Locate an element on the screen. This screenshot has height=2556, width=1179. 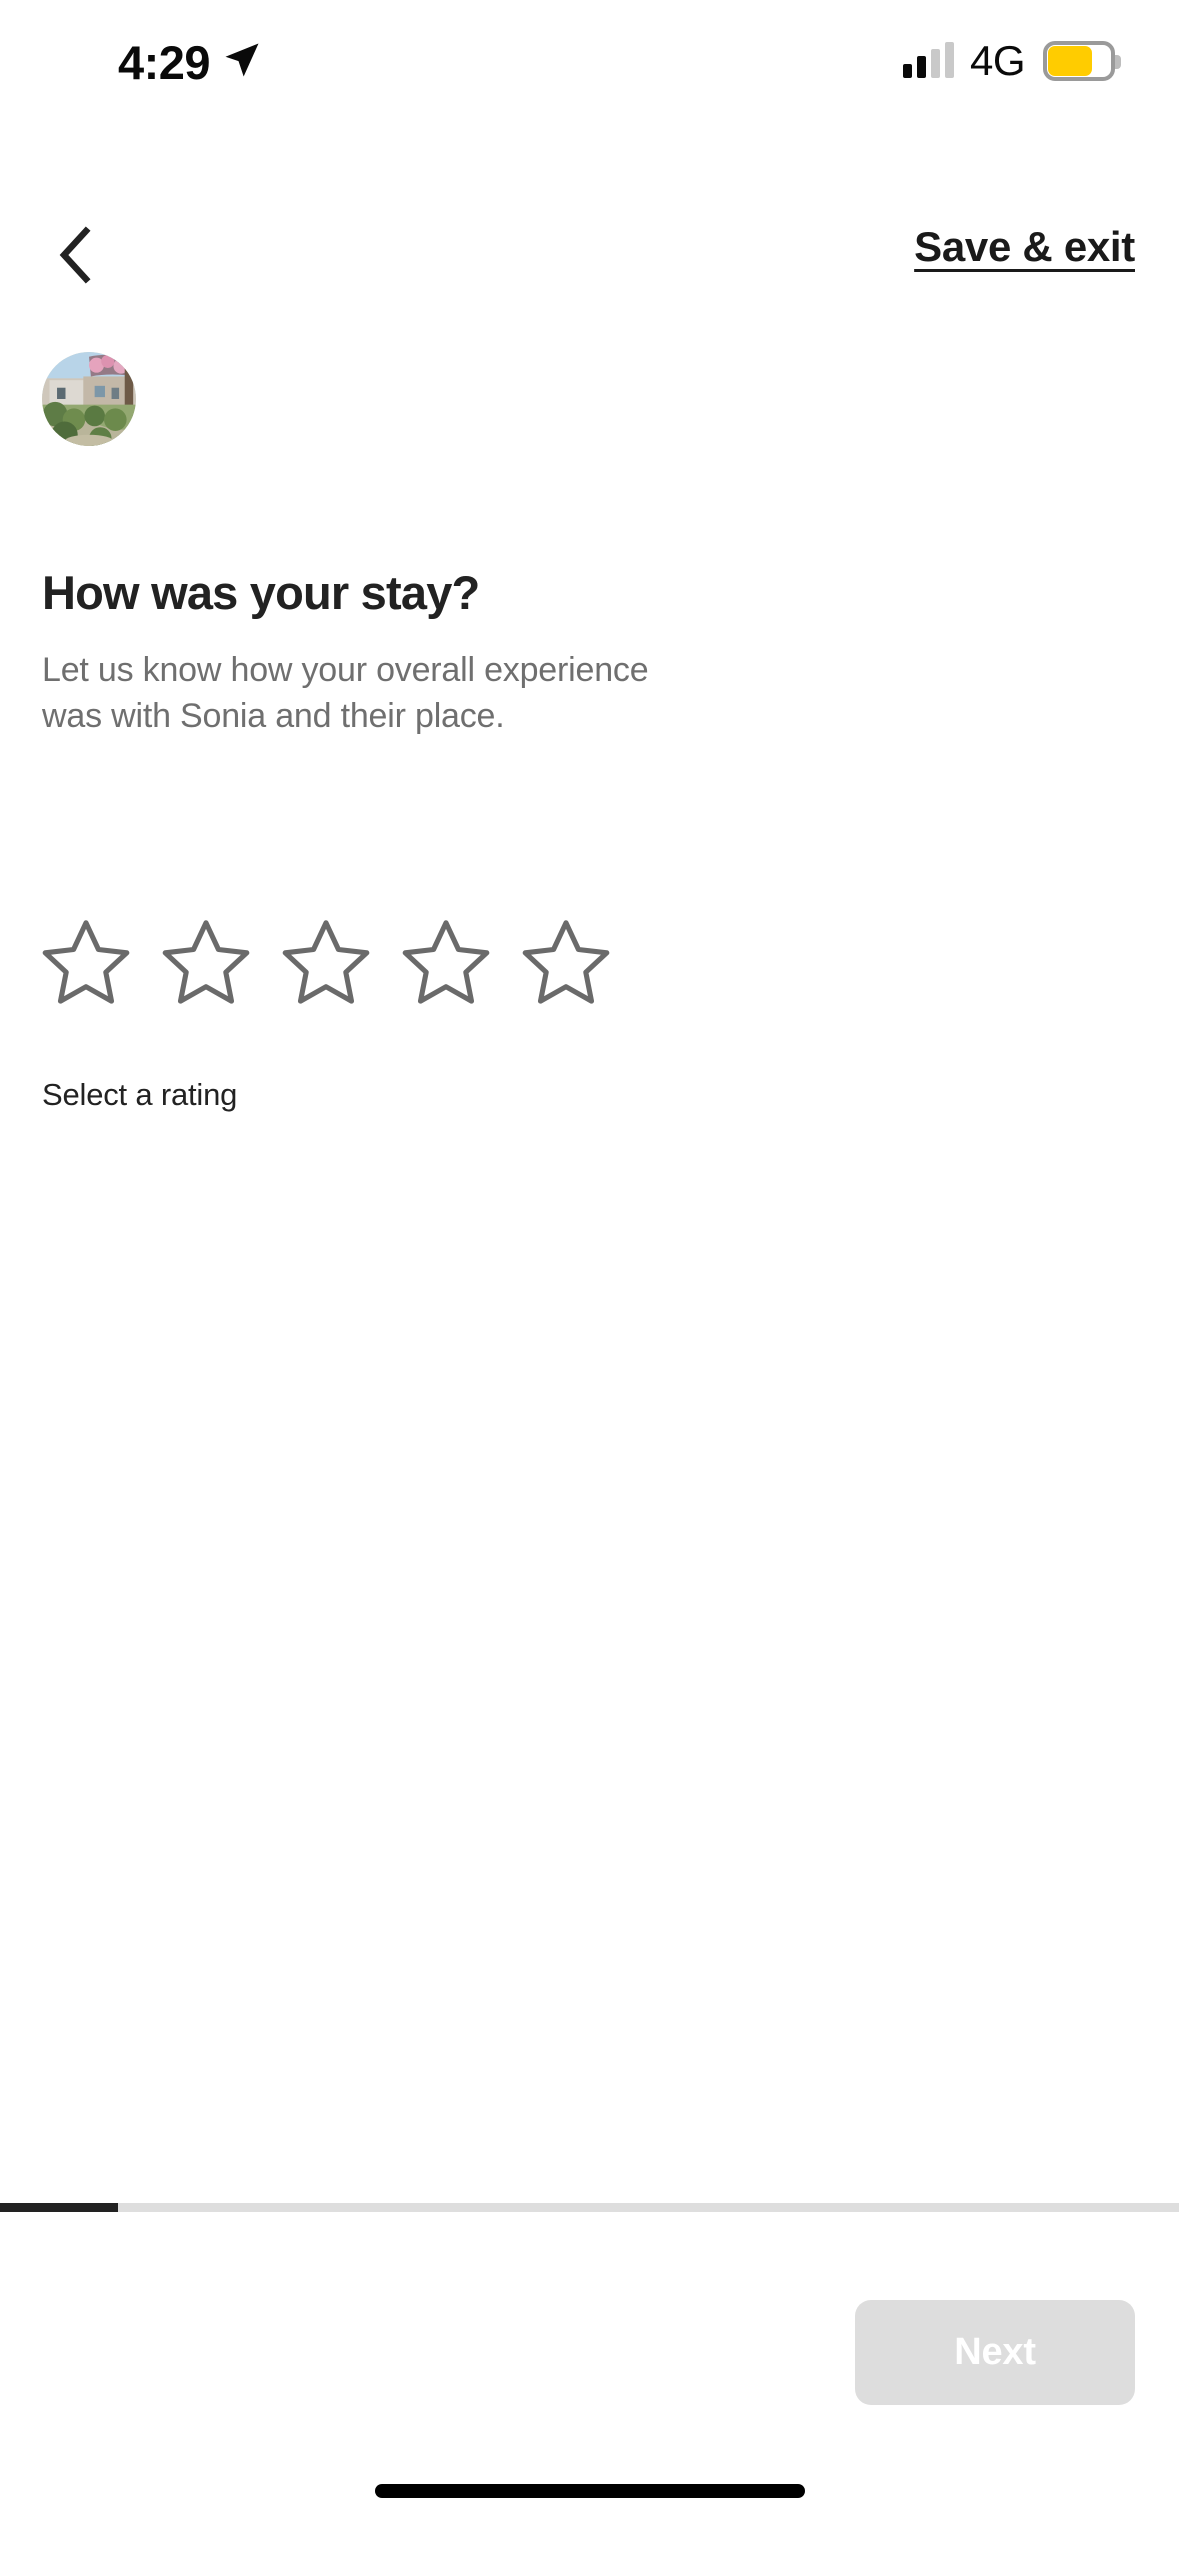
star-rating-group is located at coordinates (326, 963).